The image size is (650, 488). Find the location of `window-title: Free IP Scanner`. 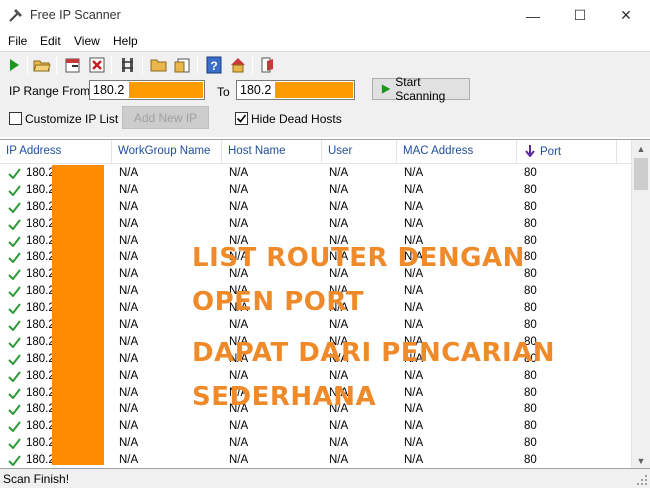

window-title: Free IP Scanner is located at coordinates (75, 15).